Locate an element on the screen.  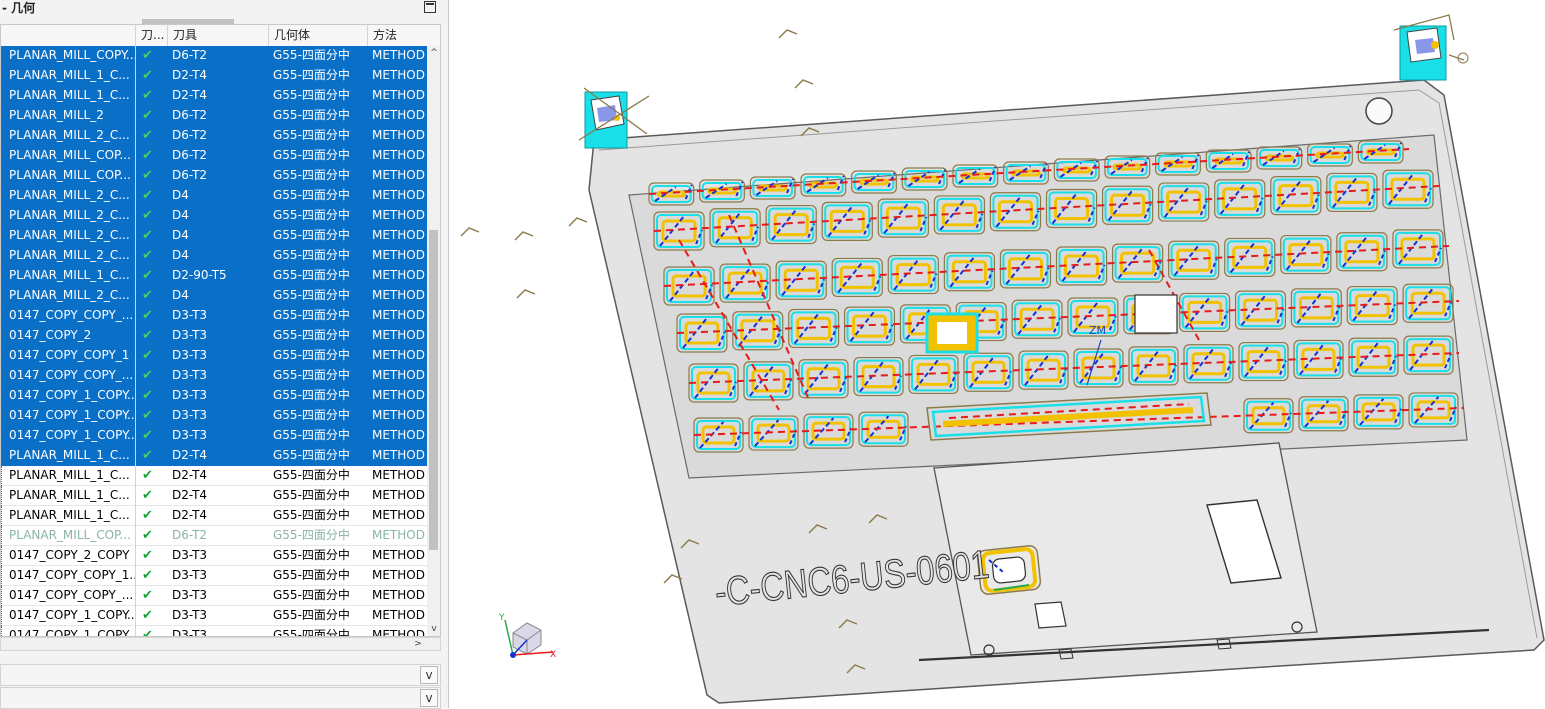
table-row: PLANAR_MILL_COPY... ✔ D6-T2 G55-四面分中 METHOD is located at coordinates (214, 56).